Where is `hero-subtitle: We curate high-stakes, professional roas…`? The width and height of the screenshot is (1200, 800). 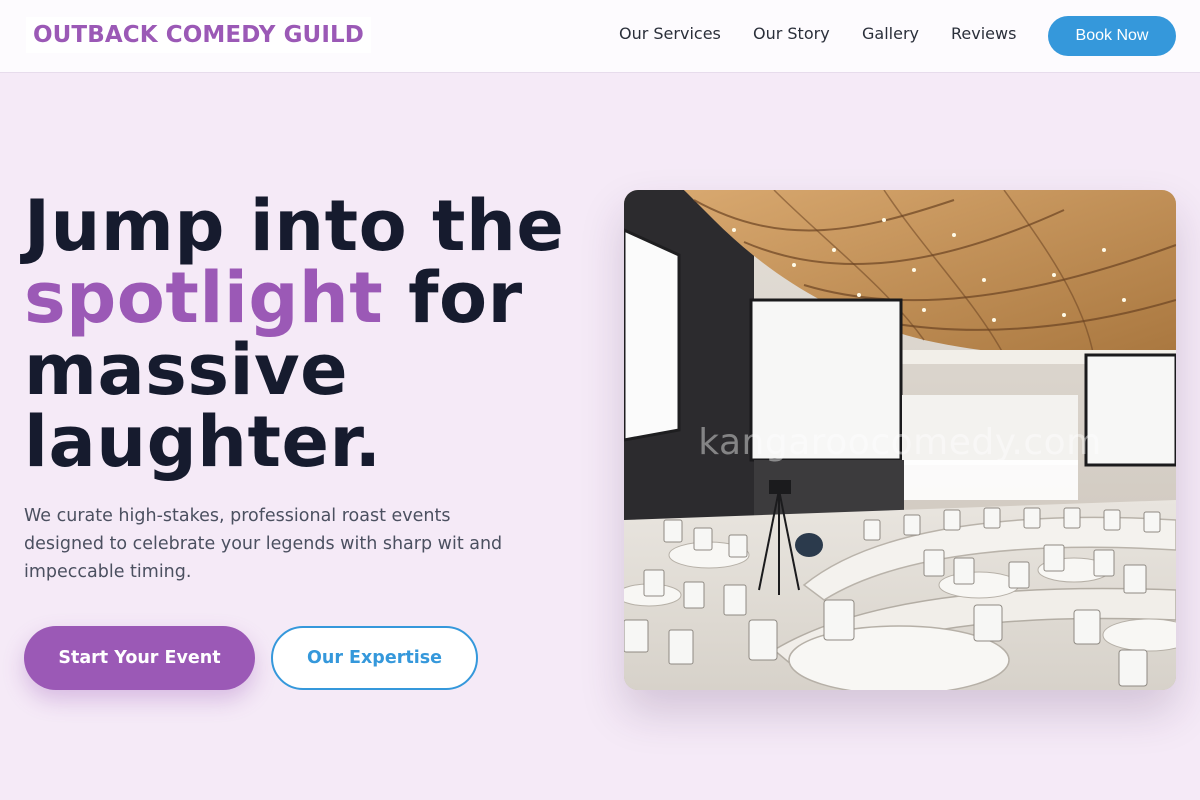
hero-subtitle: We curate high-stakes, professional roas… is located at coordinates (263, 544).